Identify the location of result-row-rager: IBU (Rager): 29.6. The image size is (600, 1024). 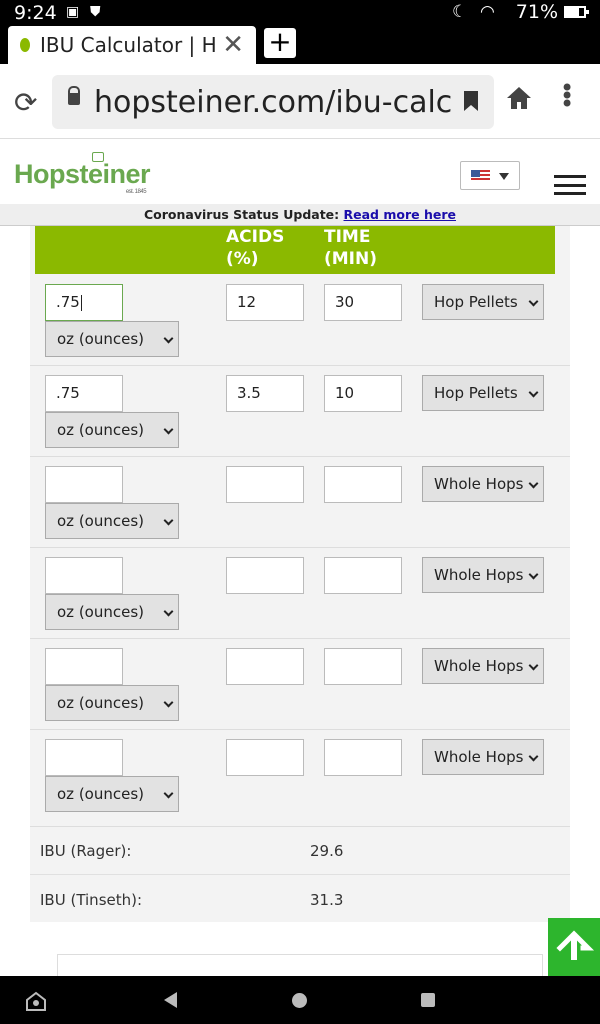
(300, 851).